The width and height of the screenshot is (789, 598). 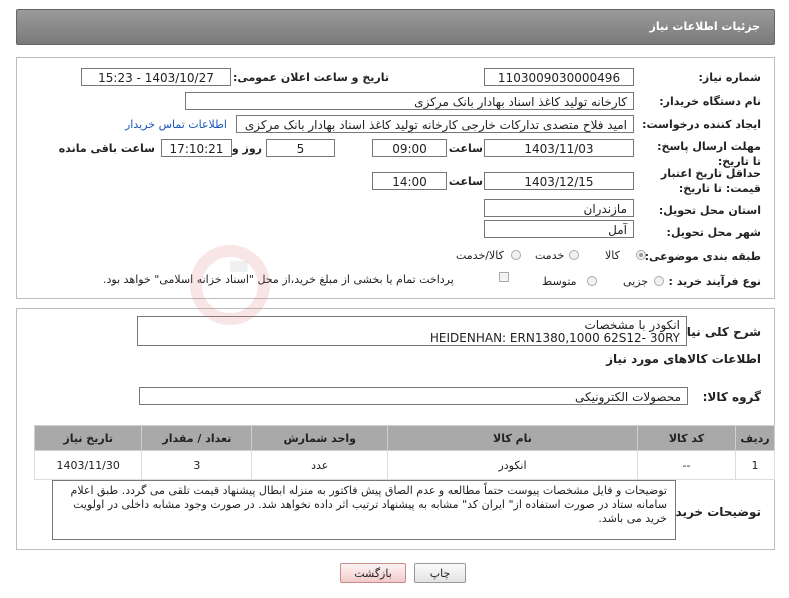 I want to click on validity-hour-label: ساعت, so click(x=465, y=181).